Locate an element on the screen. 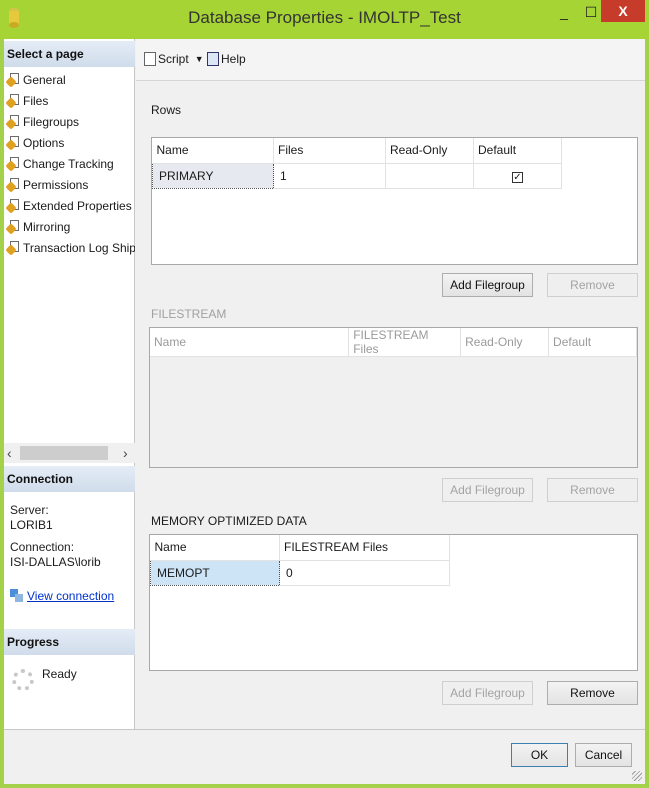  view-connection-link: View connection is located at coordinates (62, 596).